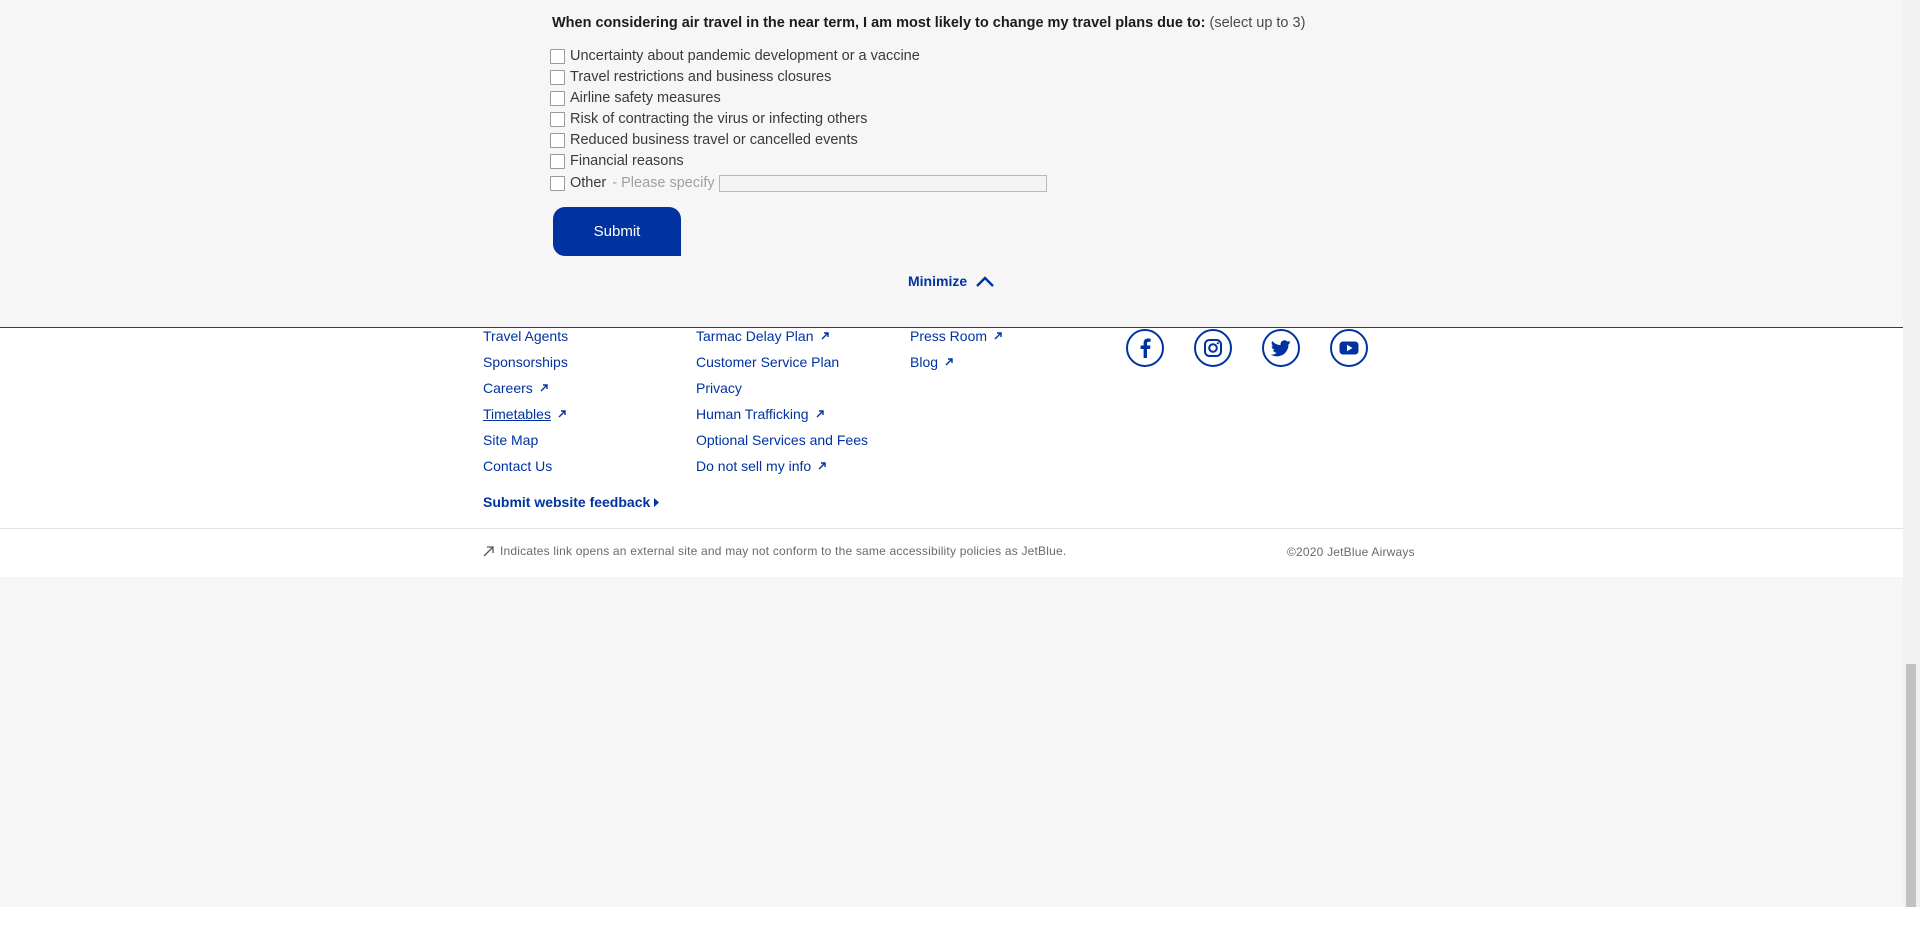 This screenshot has width=1920, height=925. What do you see at coordinates (931, 362) in the screenshot?
I see `footer-link-blog: Blog` at bounding box center [931, 362].